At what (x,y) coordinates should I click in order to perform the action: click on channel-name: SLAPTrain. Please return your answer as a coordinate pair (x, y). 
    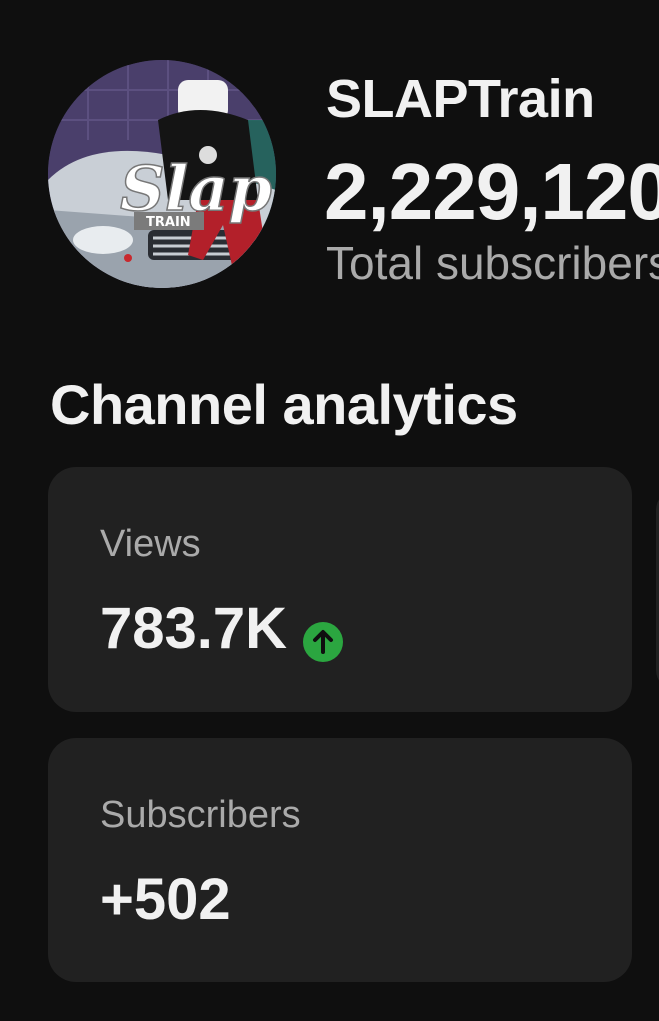
    Looking at the image, I should click on (460, 99).